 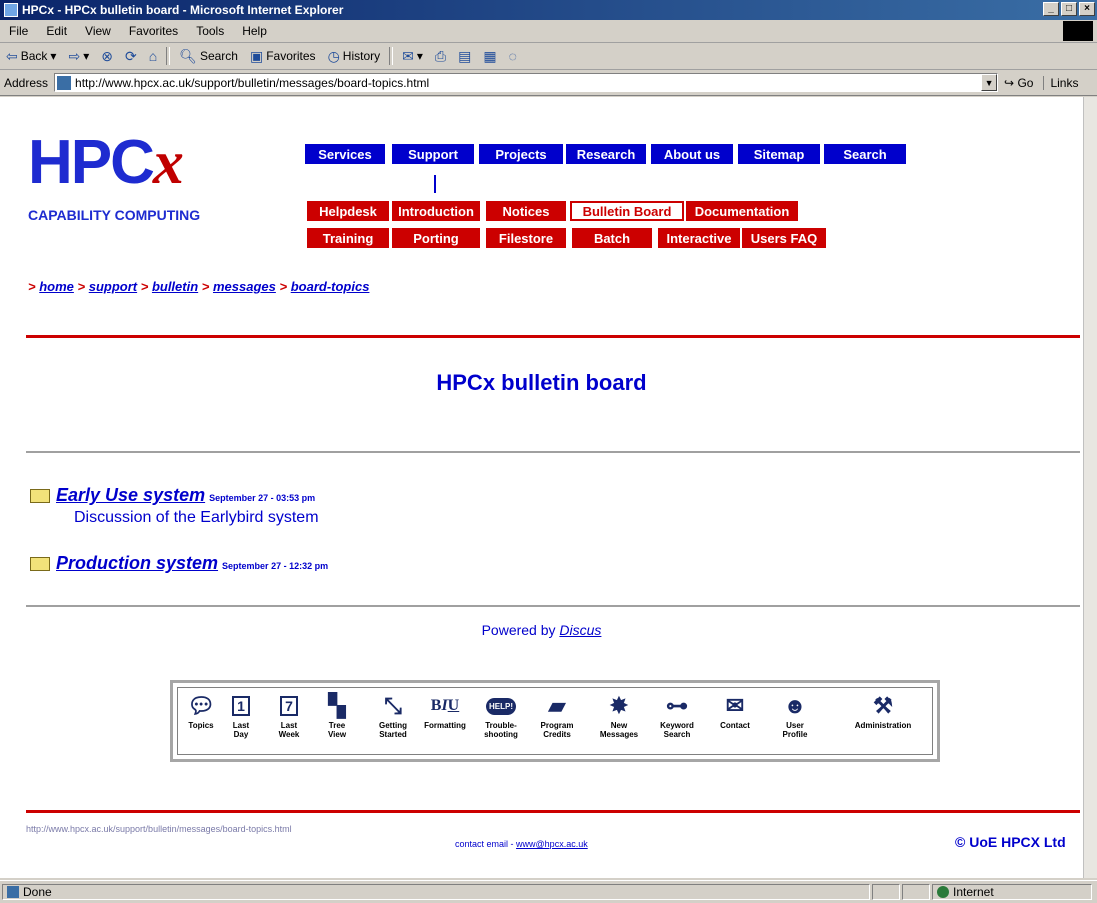 I want to click on nav-research: Research, so click(x=606, y=154).